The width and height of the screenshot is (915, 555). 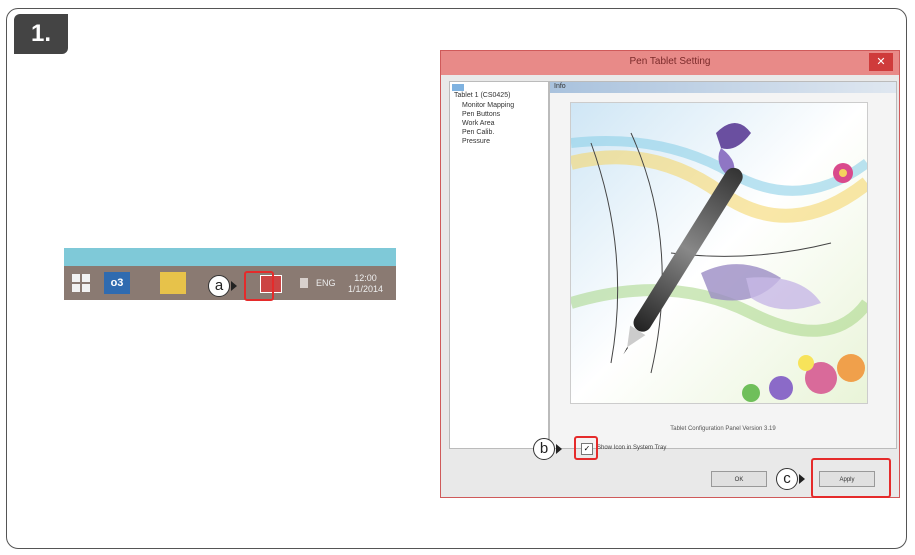 What do you see at coordinates (230, 257) in the screenshot?
I see `desktop-strip` at bounding box center [230, 257].